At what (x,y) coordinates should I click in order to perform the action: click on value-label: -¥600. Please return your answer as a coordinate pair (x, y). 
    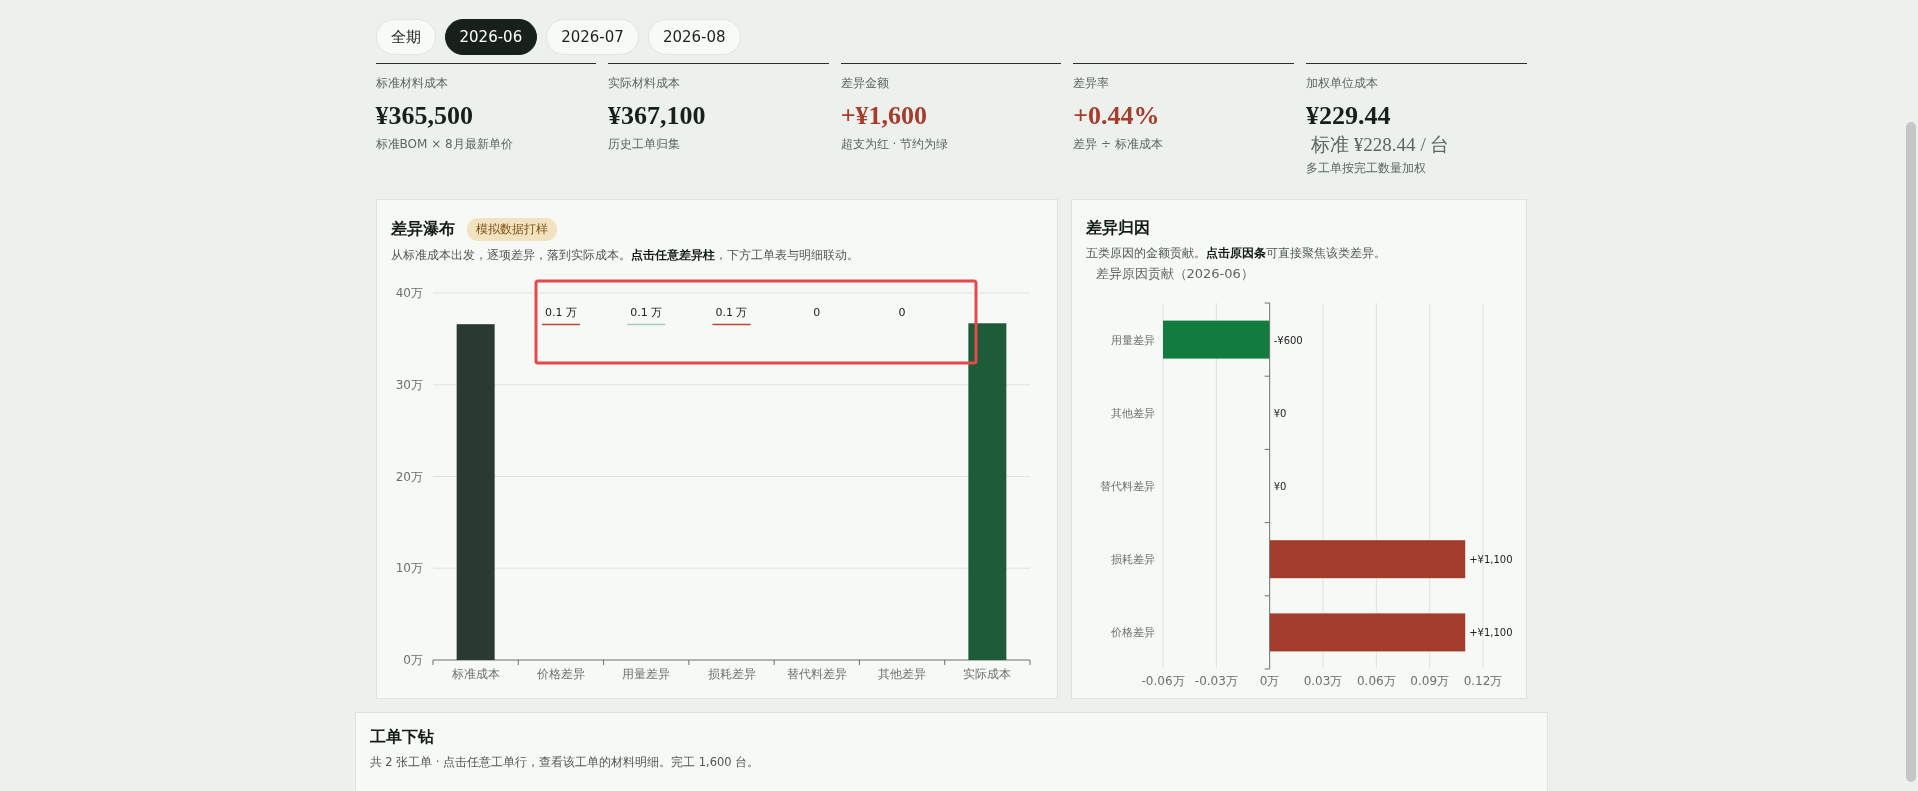
    Looking at the image, I should click on (1288, 341).